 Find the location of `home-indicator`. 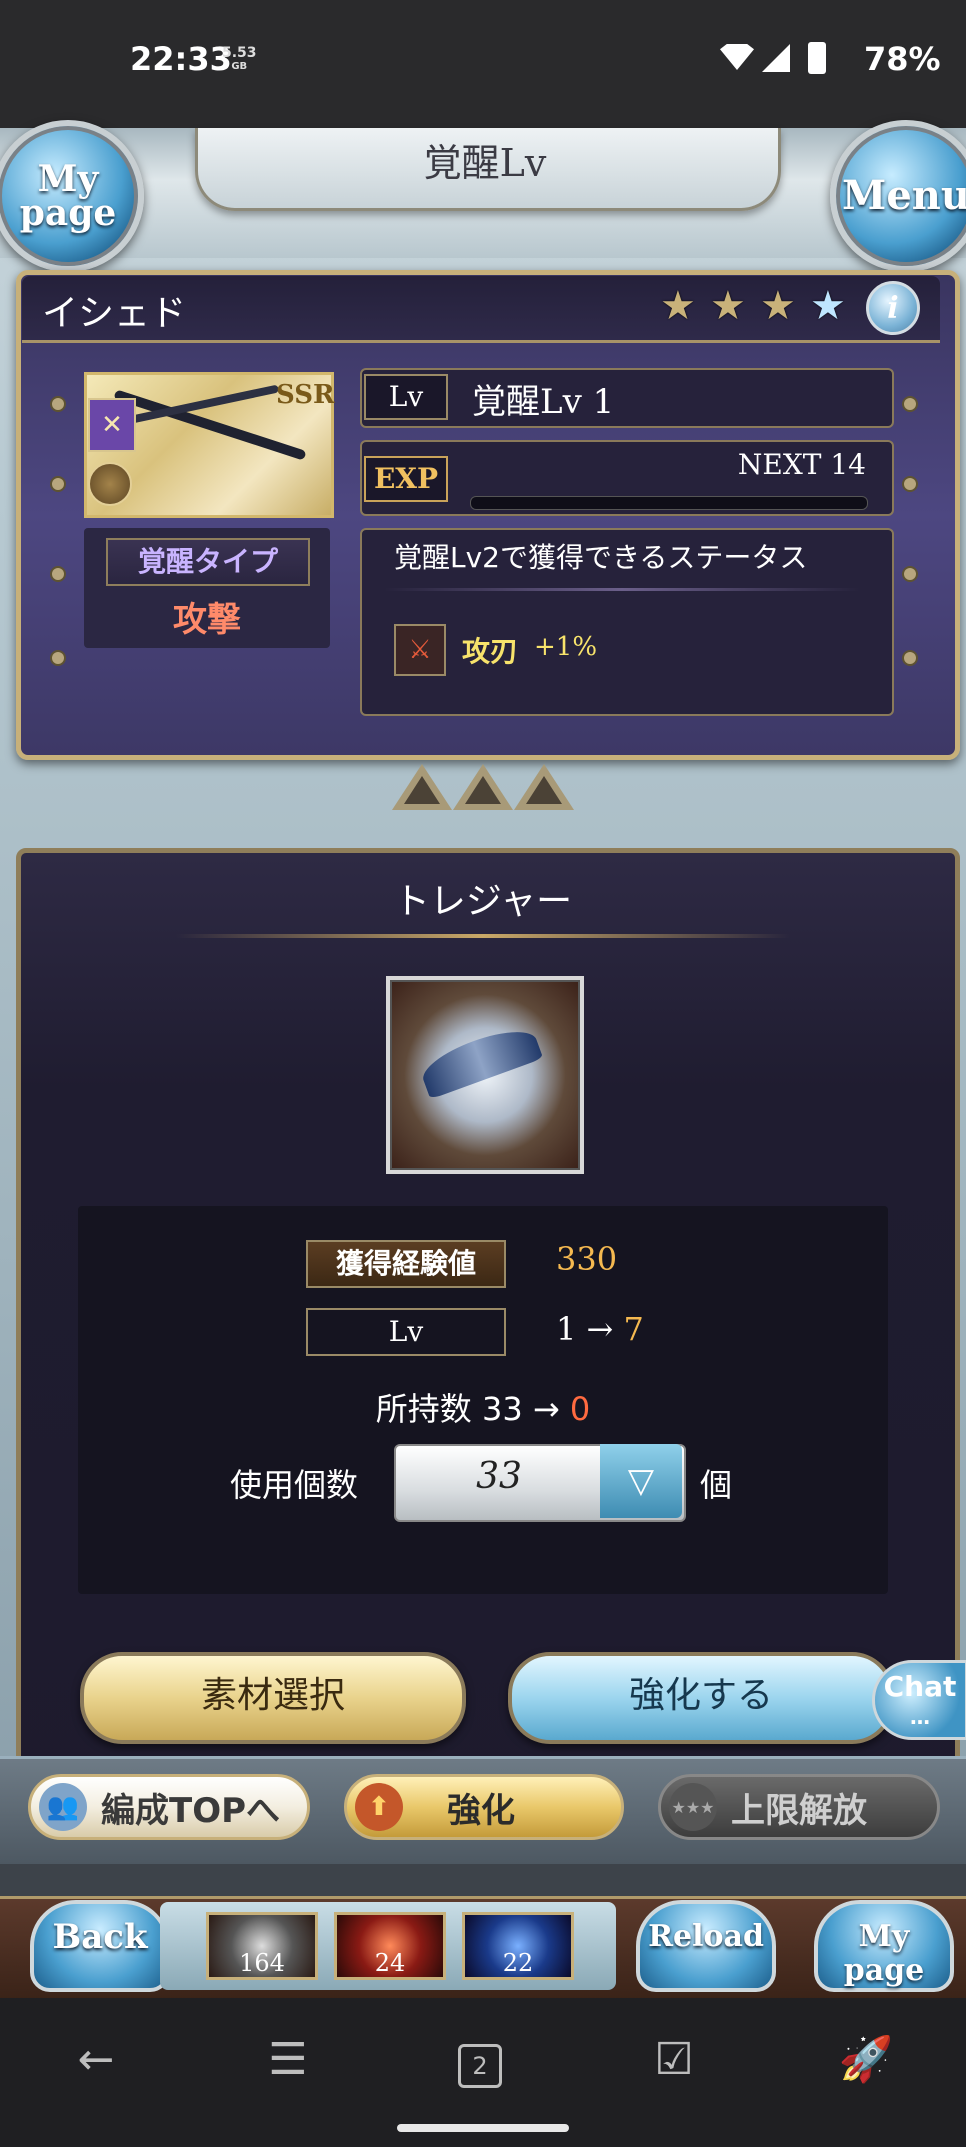

home-indicator is located at coordinates (483, 2128).